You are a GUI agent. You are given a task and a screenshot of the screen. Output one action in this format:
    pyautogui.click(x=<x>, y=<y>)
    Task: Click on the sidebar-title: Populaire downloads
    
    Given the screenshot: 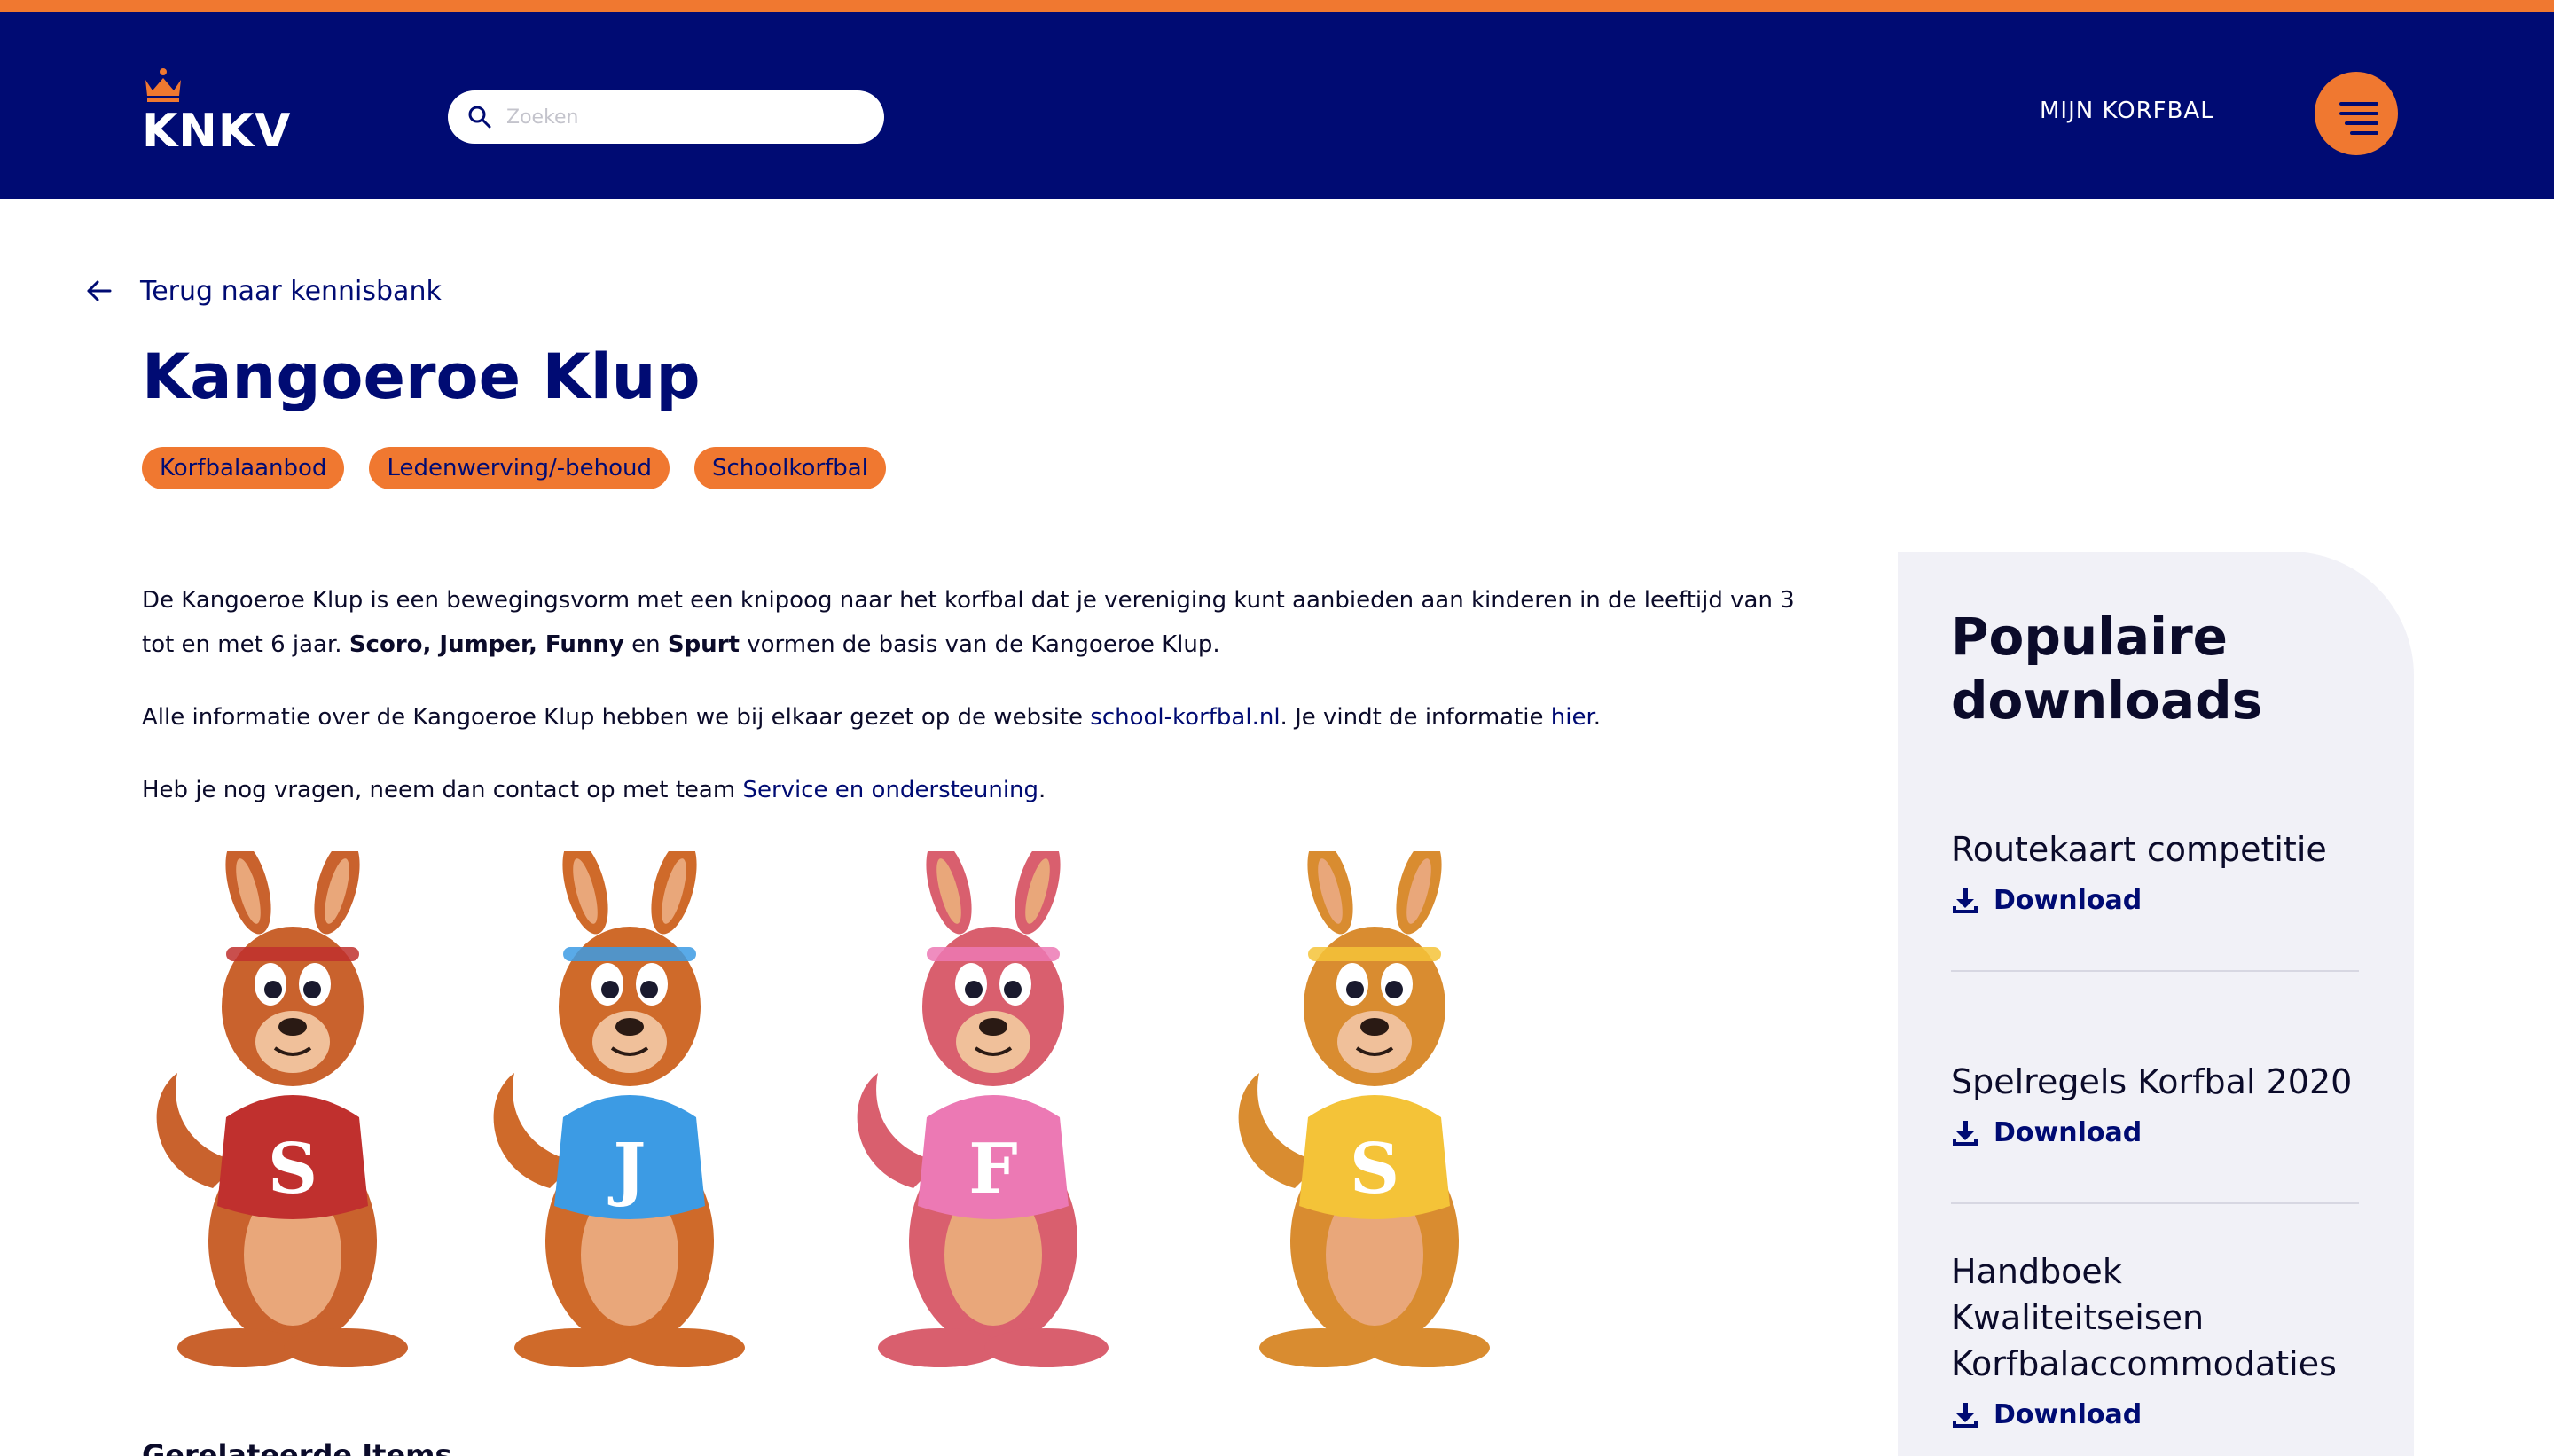 What is the action you would take?
    pyautogui.click(x=2107, y=669)
    